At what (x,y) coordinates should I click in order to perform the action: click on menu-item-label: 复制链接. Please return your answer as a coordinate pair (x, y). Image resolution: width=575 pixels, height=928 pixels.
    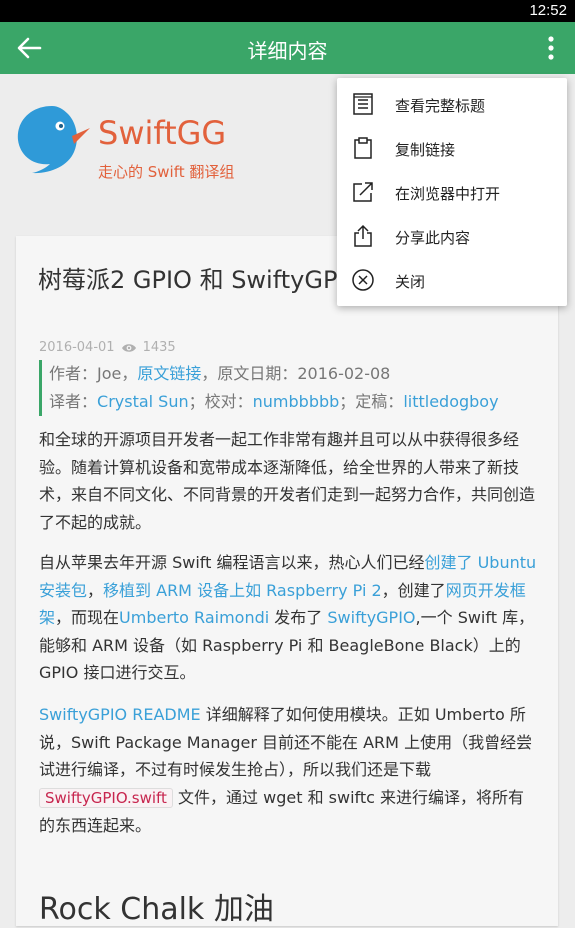
    Looking at the image, I should click on (425, 150).